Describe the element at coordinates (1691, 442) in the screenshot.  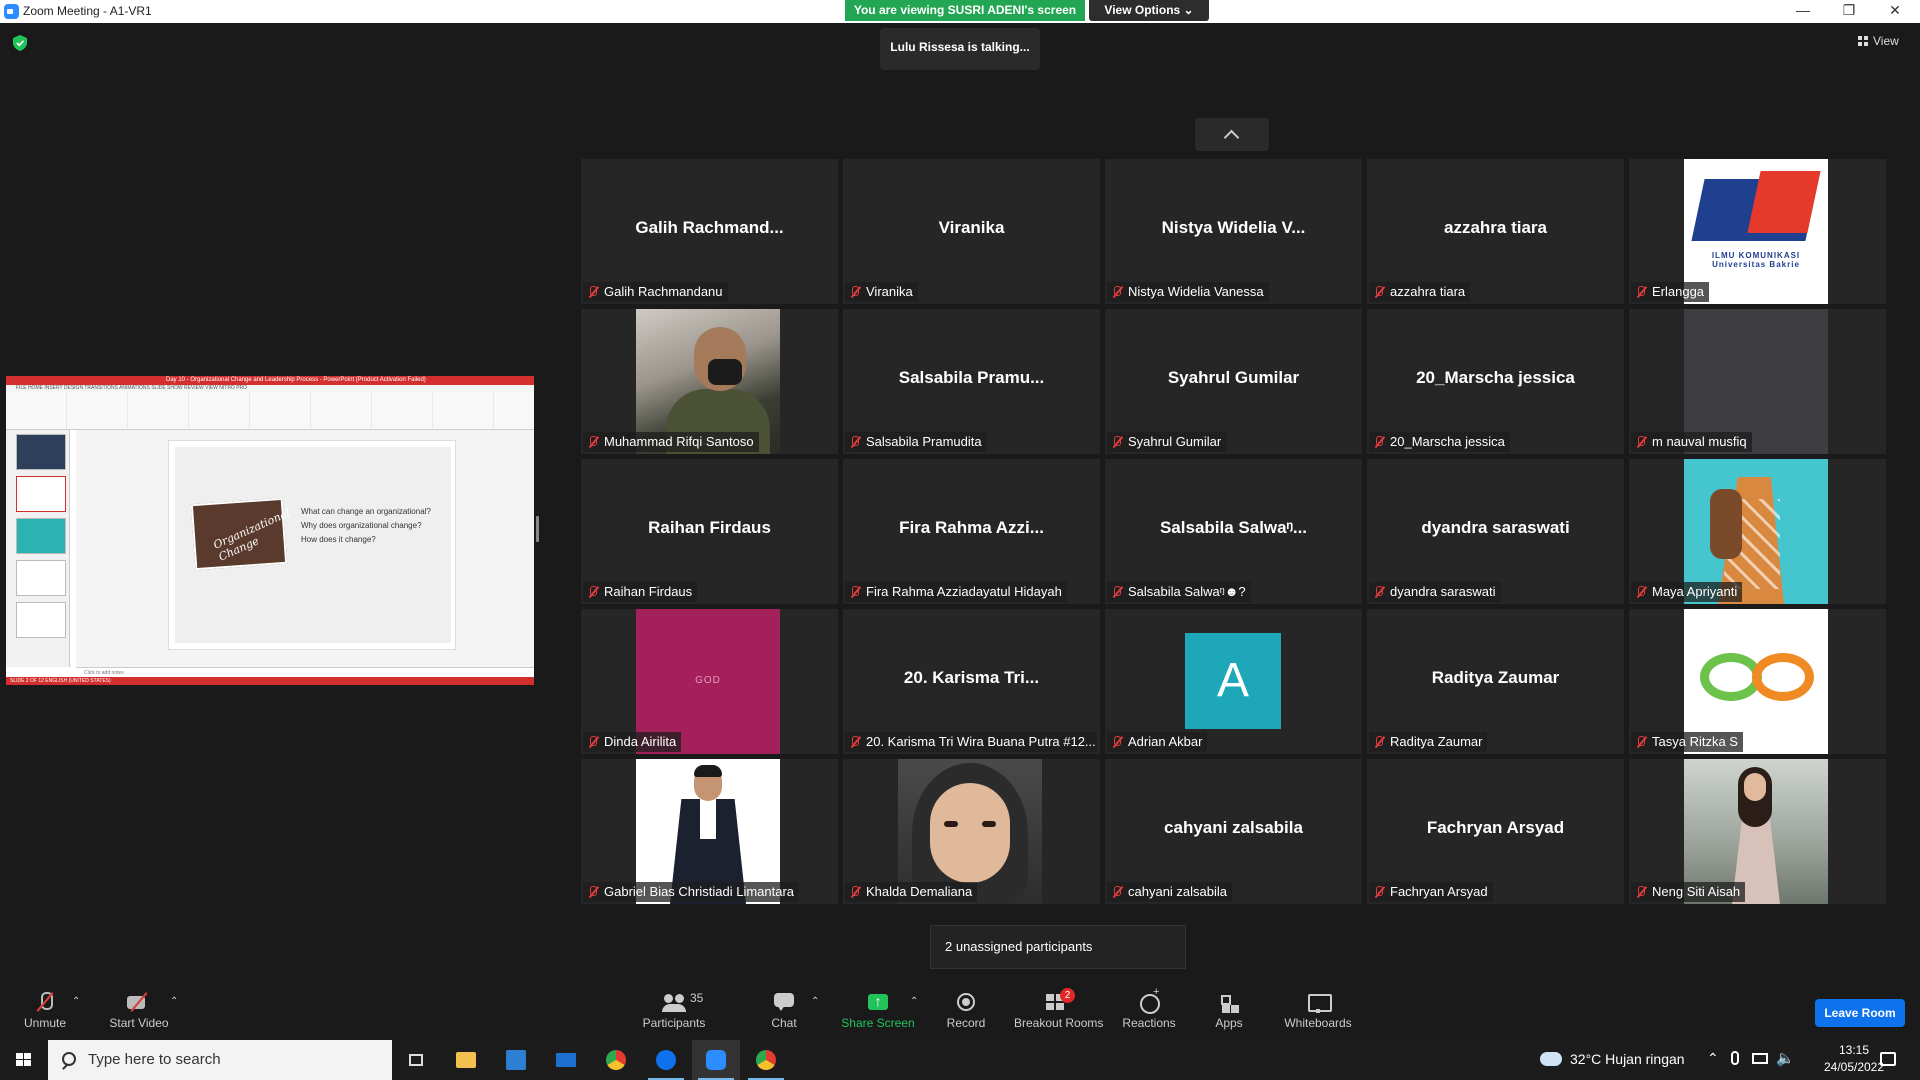
I see `participant-nameplate: m nauval musfiq` at that location.